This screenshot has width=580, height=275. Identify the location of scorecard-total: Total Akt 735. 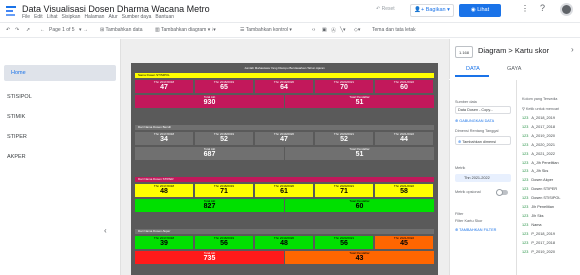
(209, 257).